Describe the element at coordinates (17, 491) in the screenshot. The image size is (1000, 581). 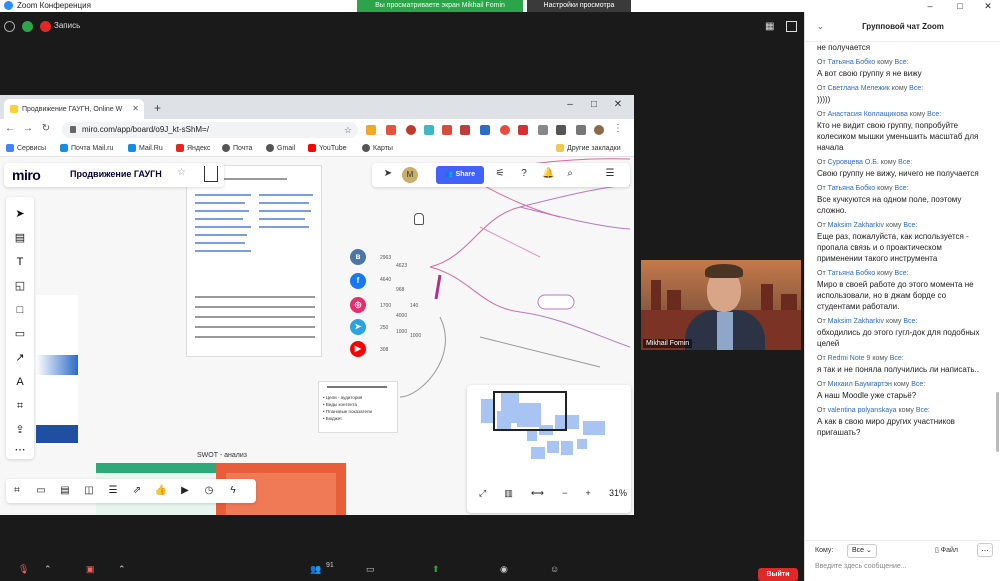
I see `frames-icon: ⌗` at that location.